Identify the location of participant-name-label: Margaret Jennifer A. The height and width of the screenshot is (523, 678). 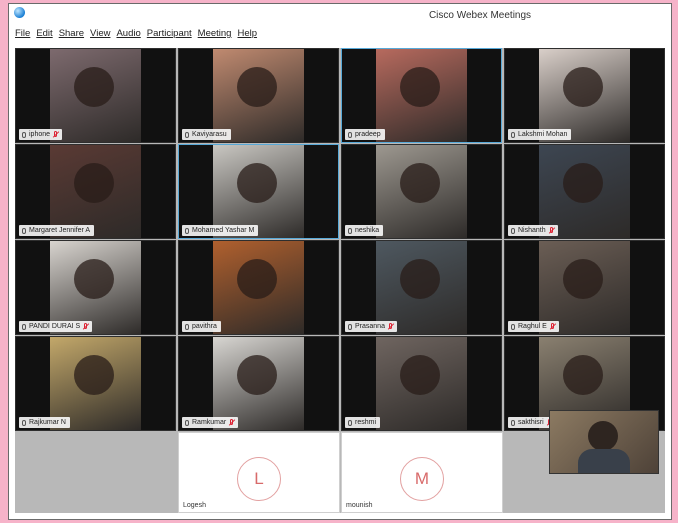
(57, 230).